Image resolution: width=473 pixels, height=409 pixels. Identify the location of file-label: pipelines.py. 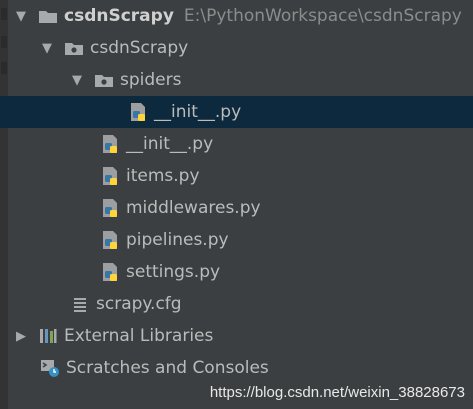
(177, 240).